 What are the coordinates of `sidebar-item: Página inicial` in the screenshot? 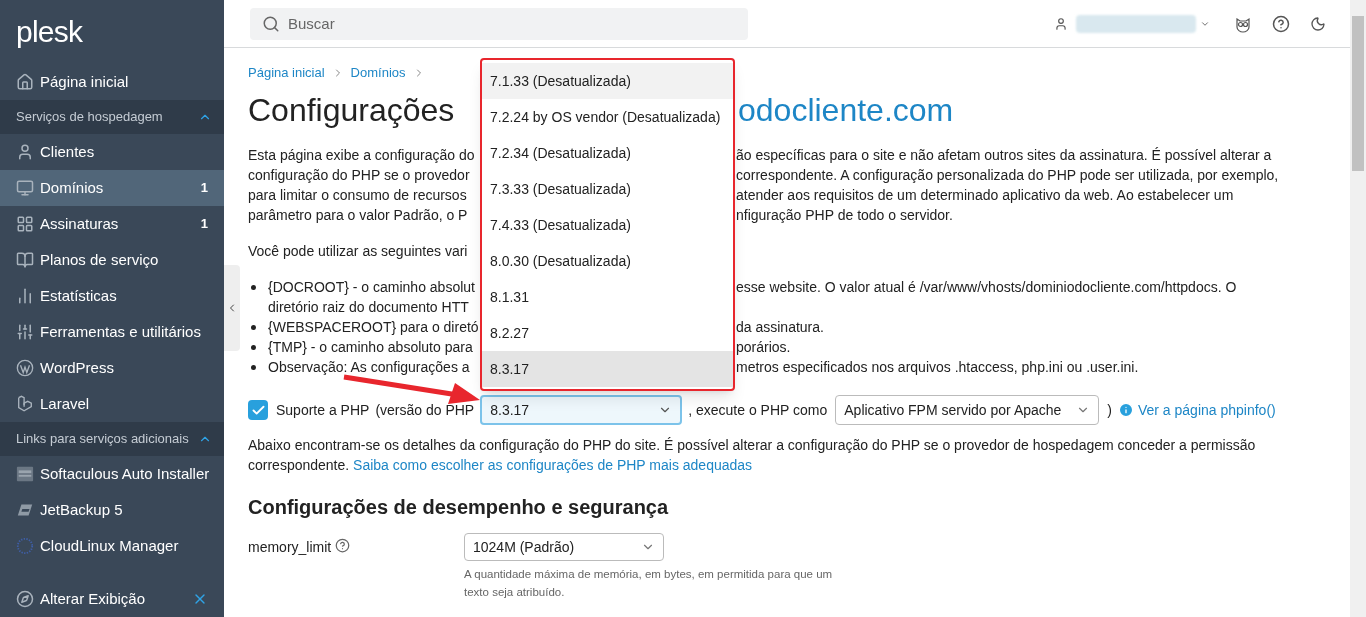 It's located at (112, 82).